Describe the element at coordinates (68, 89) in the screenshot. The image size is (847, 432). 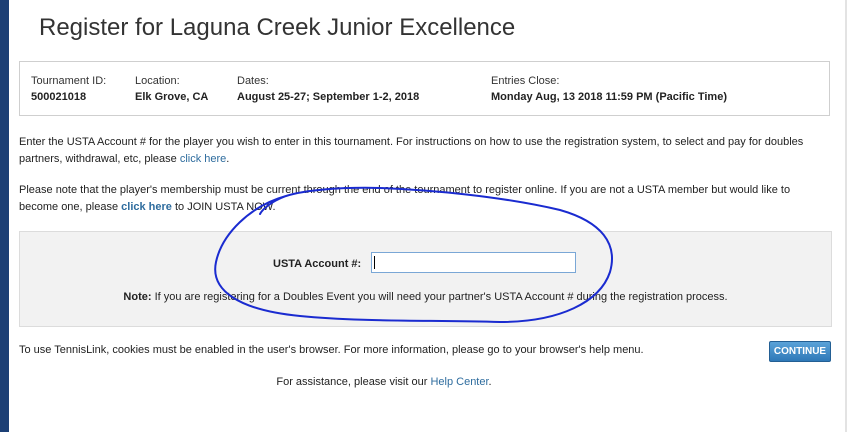
I see `tournament-id-column: Tournament ID: 500021018` at that location.